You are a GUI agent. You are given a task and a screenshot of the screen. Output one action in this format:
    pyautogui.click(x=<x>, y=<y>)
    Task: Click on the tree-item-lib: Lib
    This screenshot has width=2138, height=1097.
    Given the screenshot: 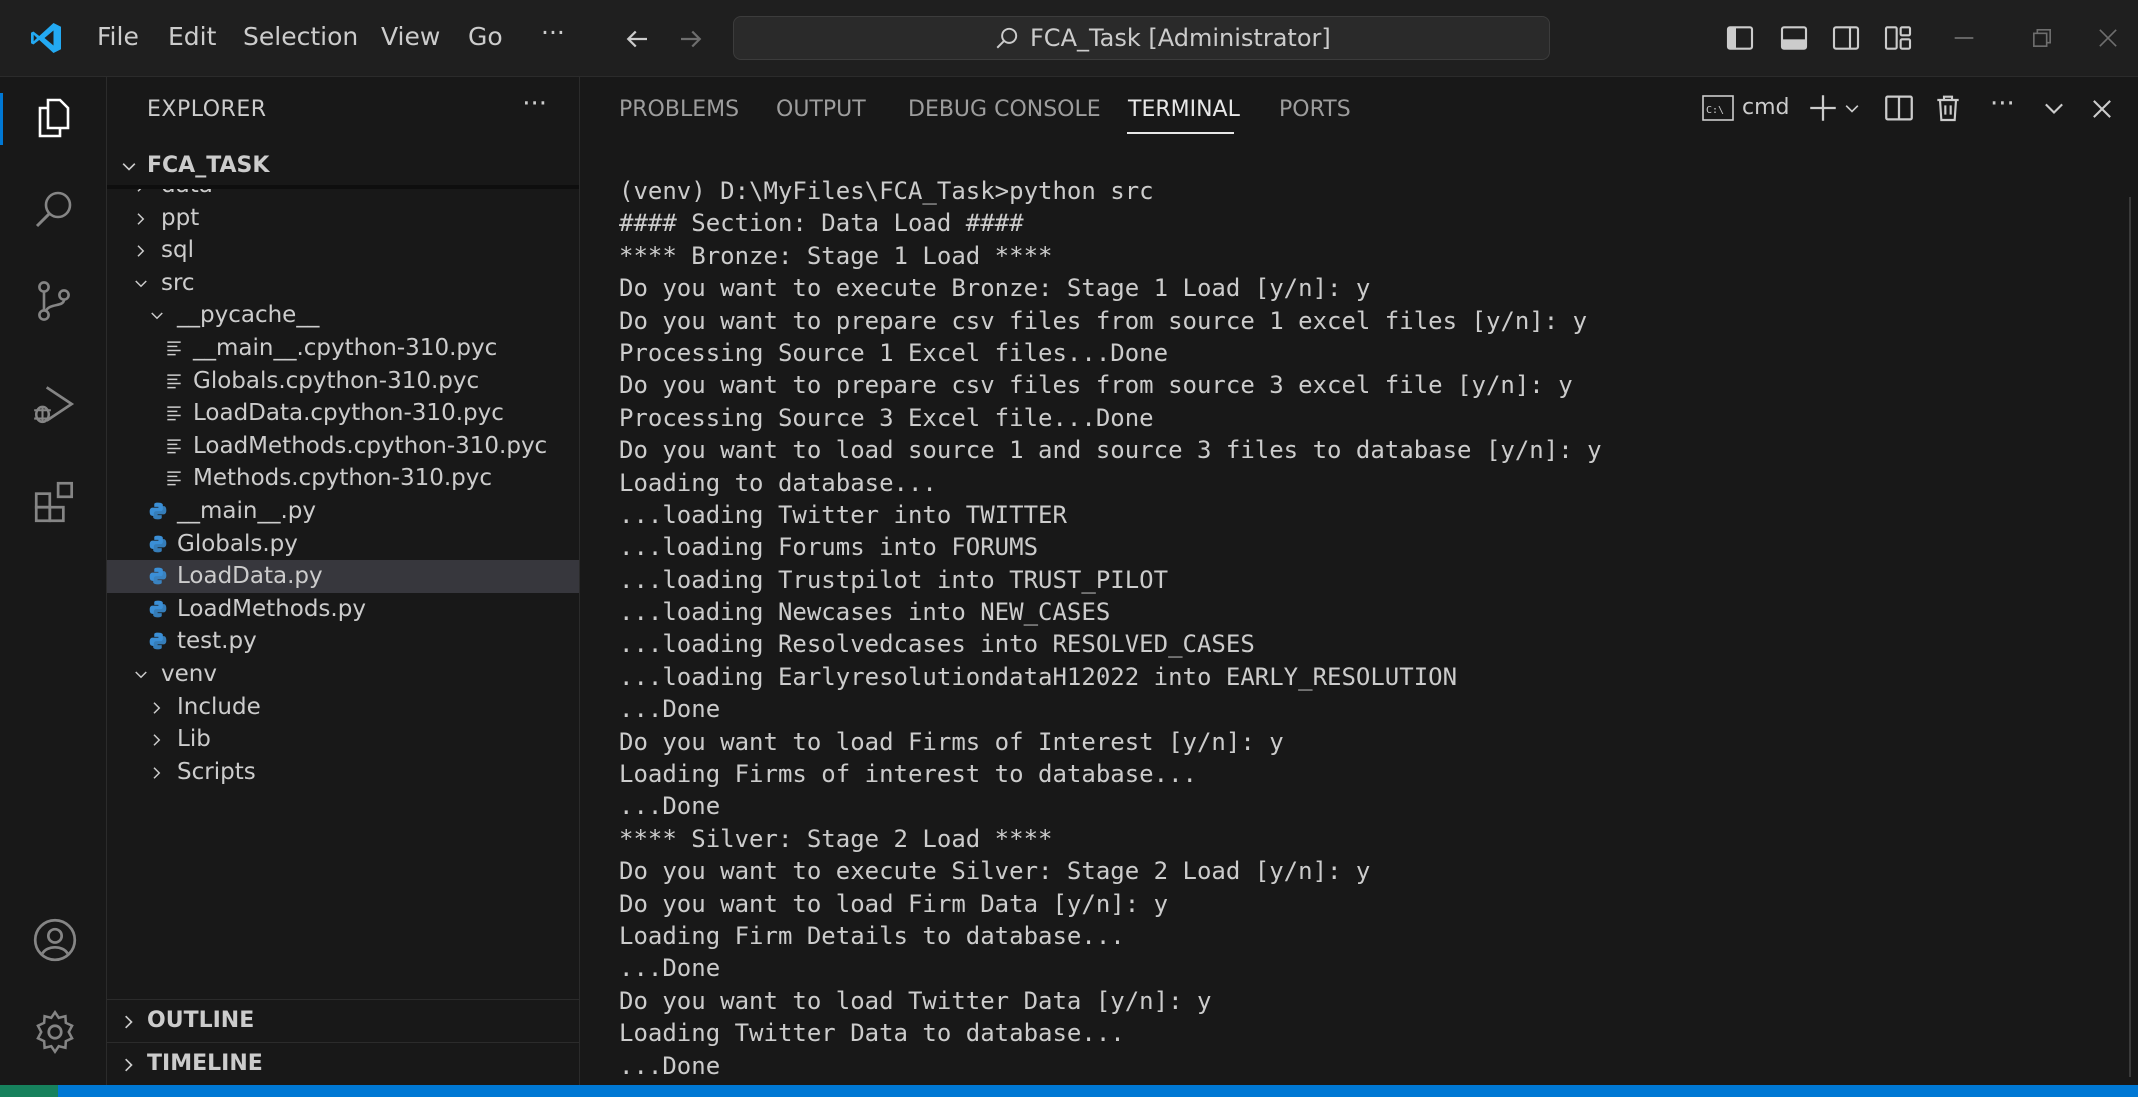 What is the action you would take?
    pyautogui.click(x=343, y=739)
    